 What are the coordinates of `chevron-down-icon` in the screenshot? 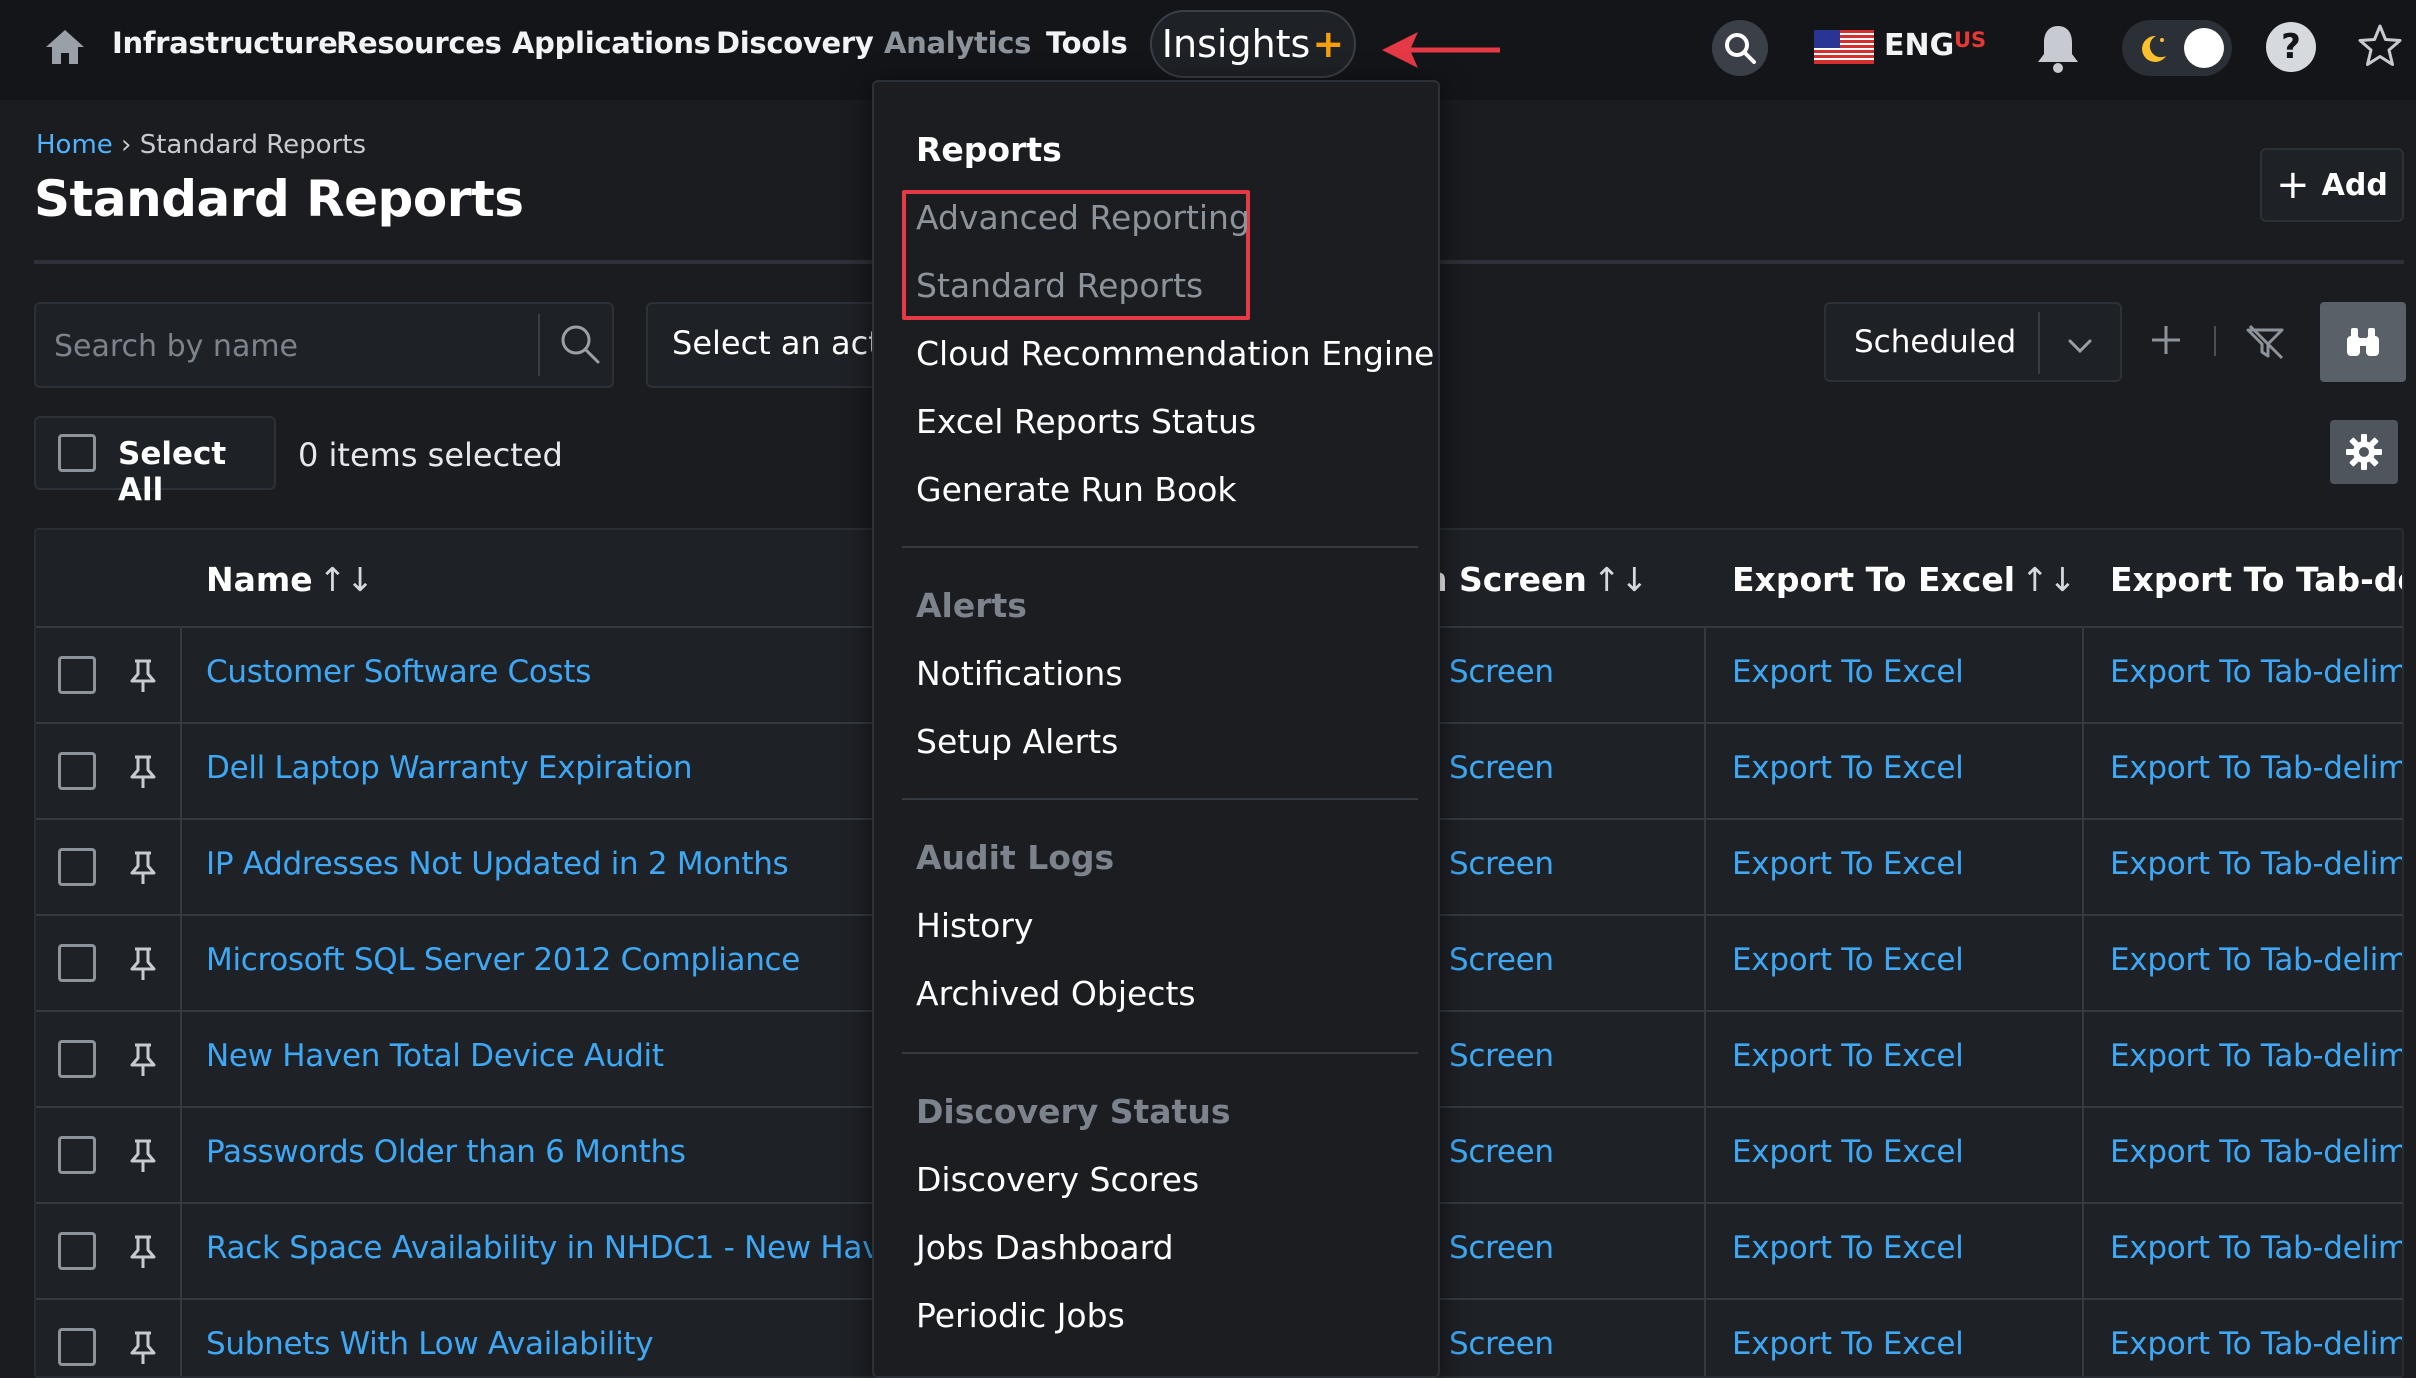 It's located at (2080, 346).